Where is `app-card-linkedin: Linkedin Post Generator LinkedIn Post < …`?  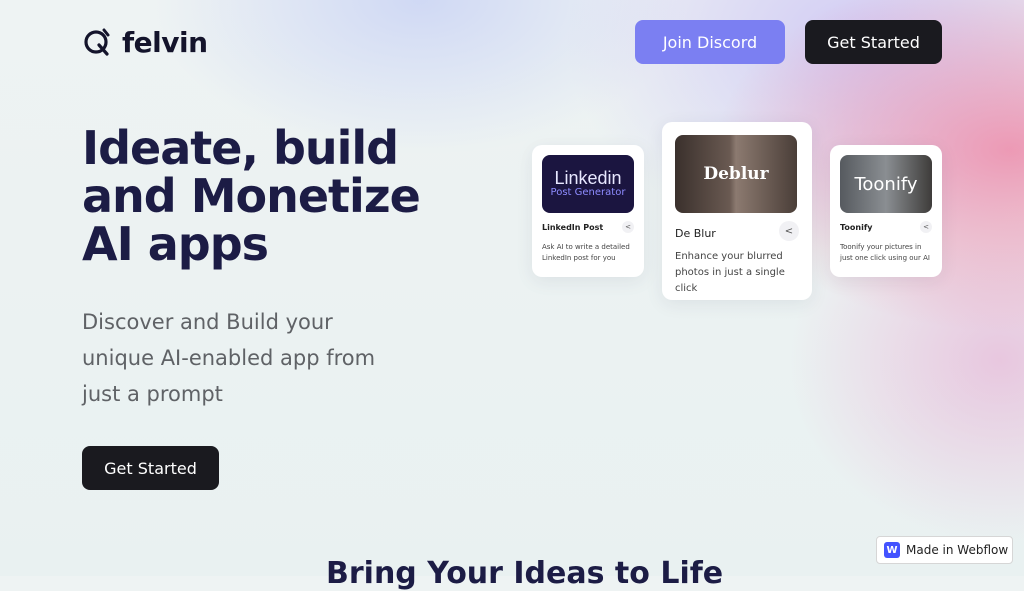
app-card-linkedin: Linkedin Post Generator LinkedIn Post < … is located at coordinates (588, 211).